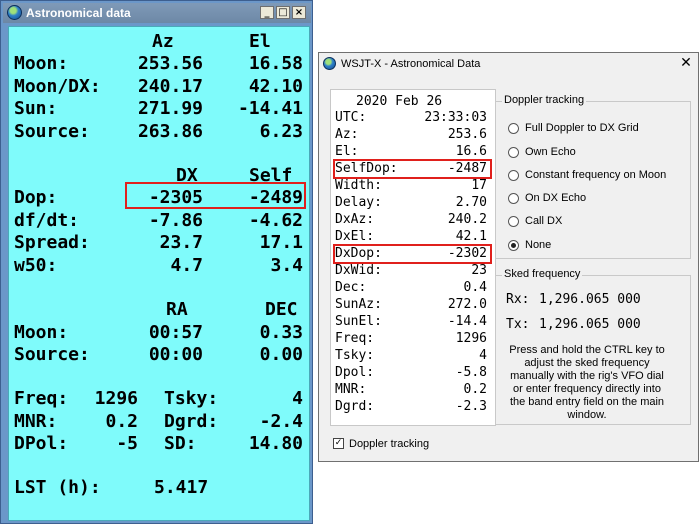 The image size is (700, 524). What do you see at coordinates (556, 198) in the screenshot?
I see `radio-label: On DX Echo` at bounding box center [556, 198].